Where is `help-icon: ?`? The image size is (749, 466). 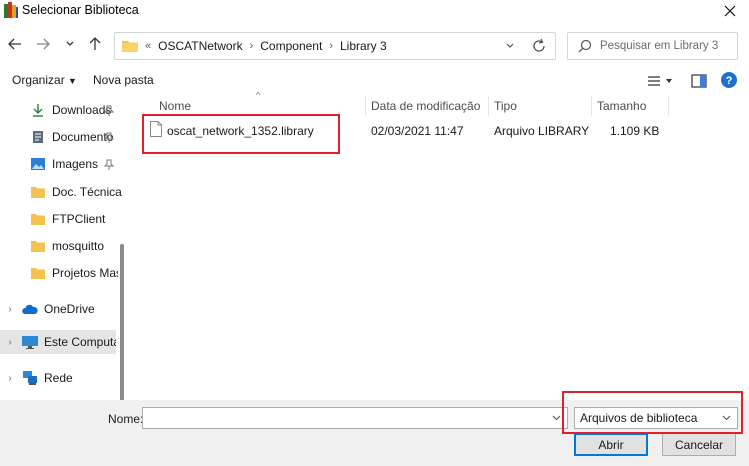 help-icon: ? is located at coordinates (729, 80).